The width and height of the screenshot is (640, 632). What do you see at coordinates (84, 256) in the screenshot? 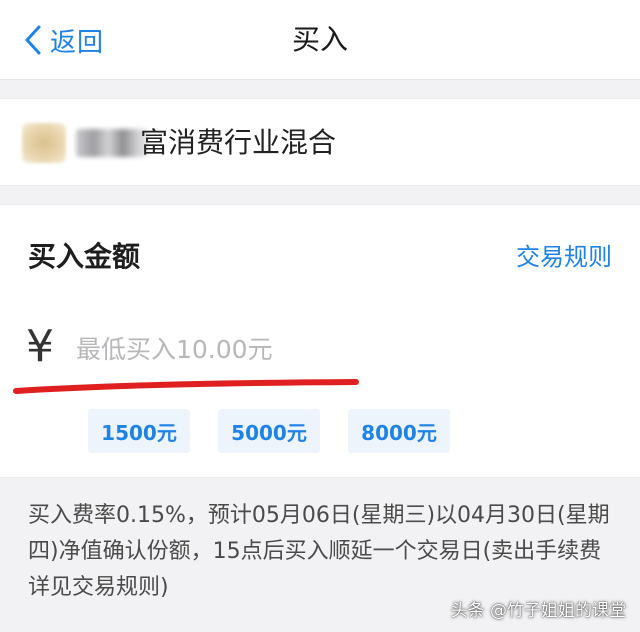
I see `buy-amount-label: 买入金额` at bounding box center [84, 256].